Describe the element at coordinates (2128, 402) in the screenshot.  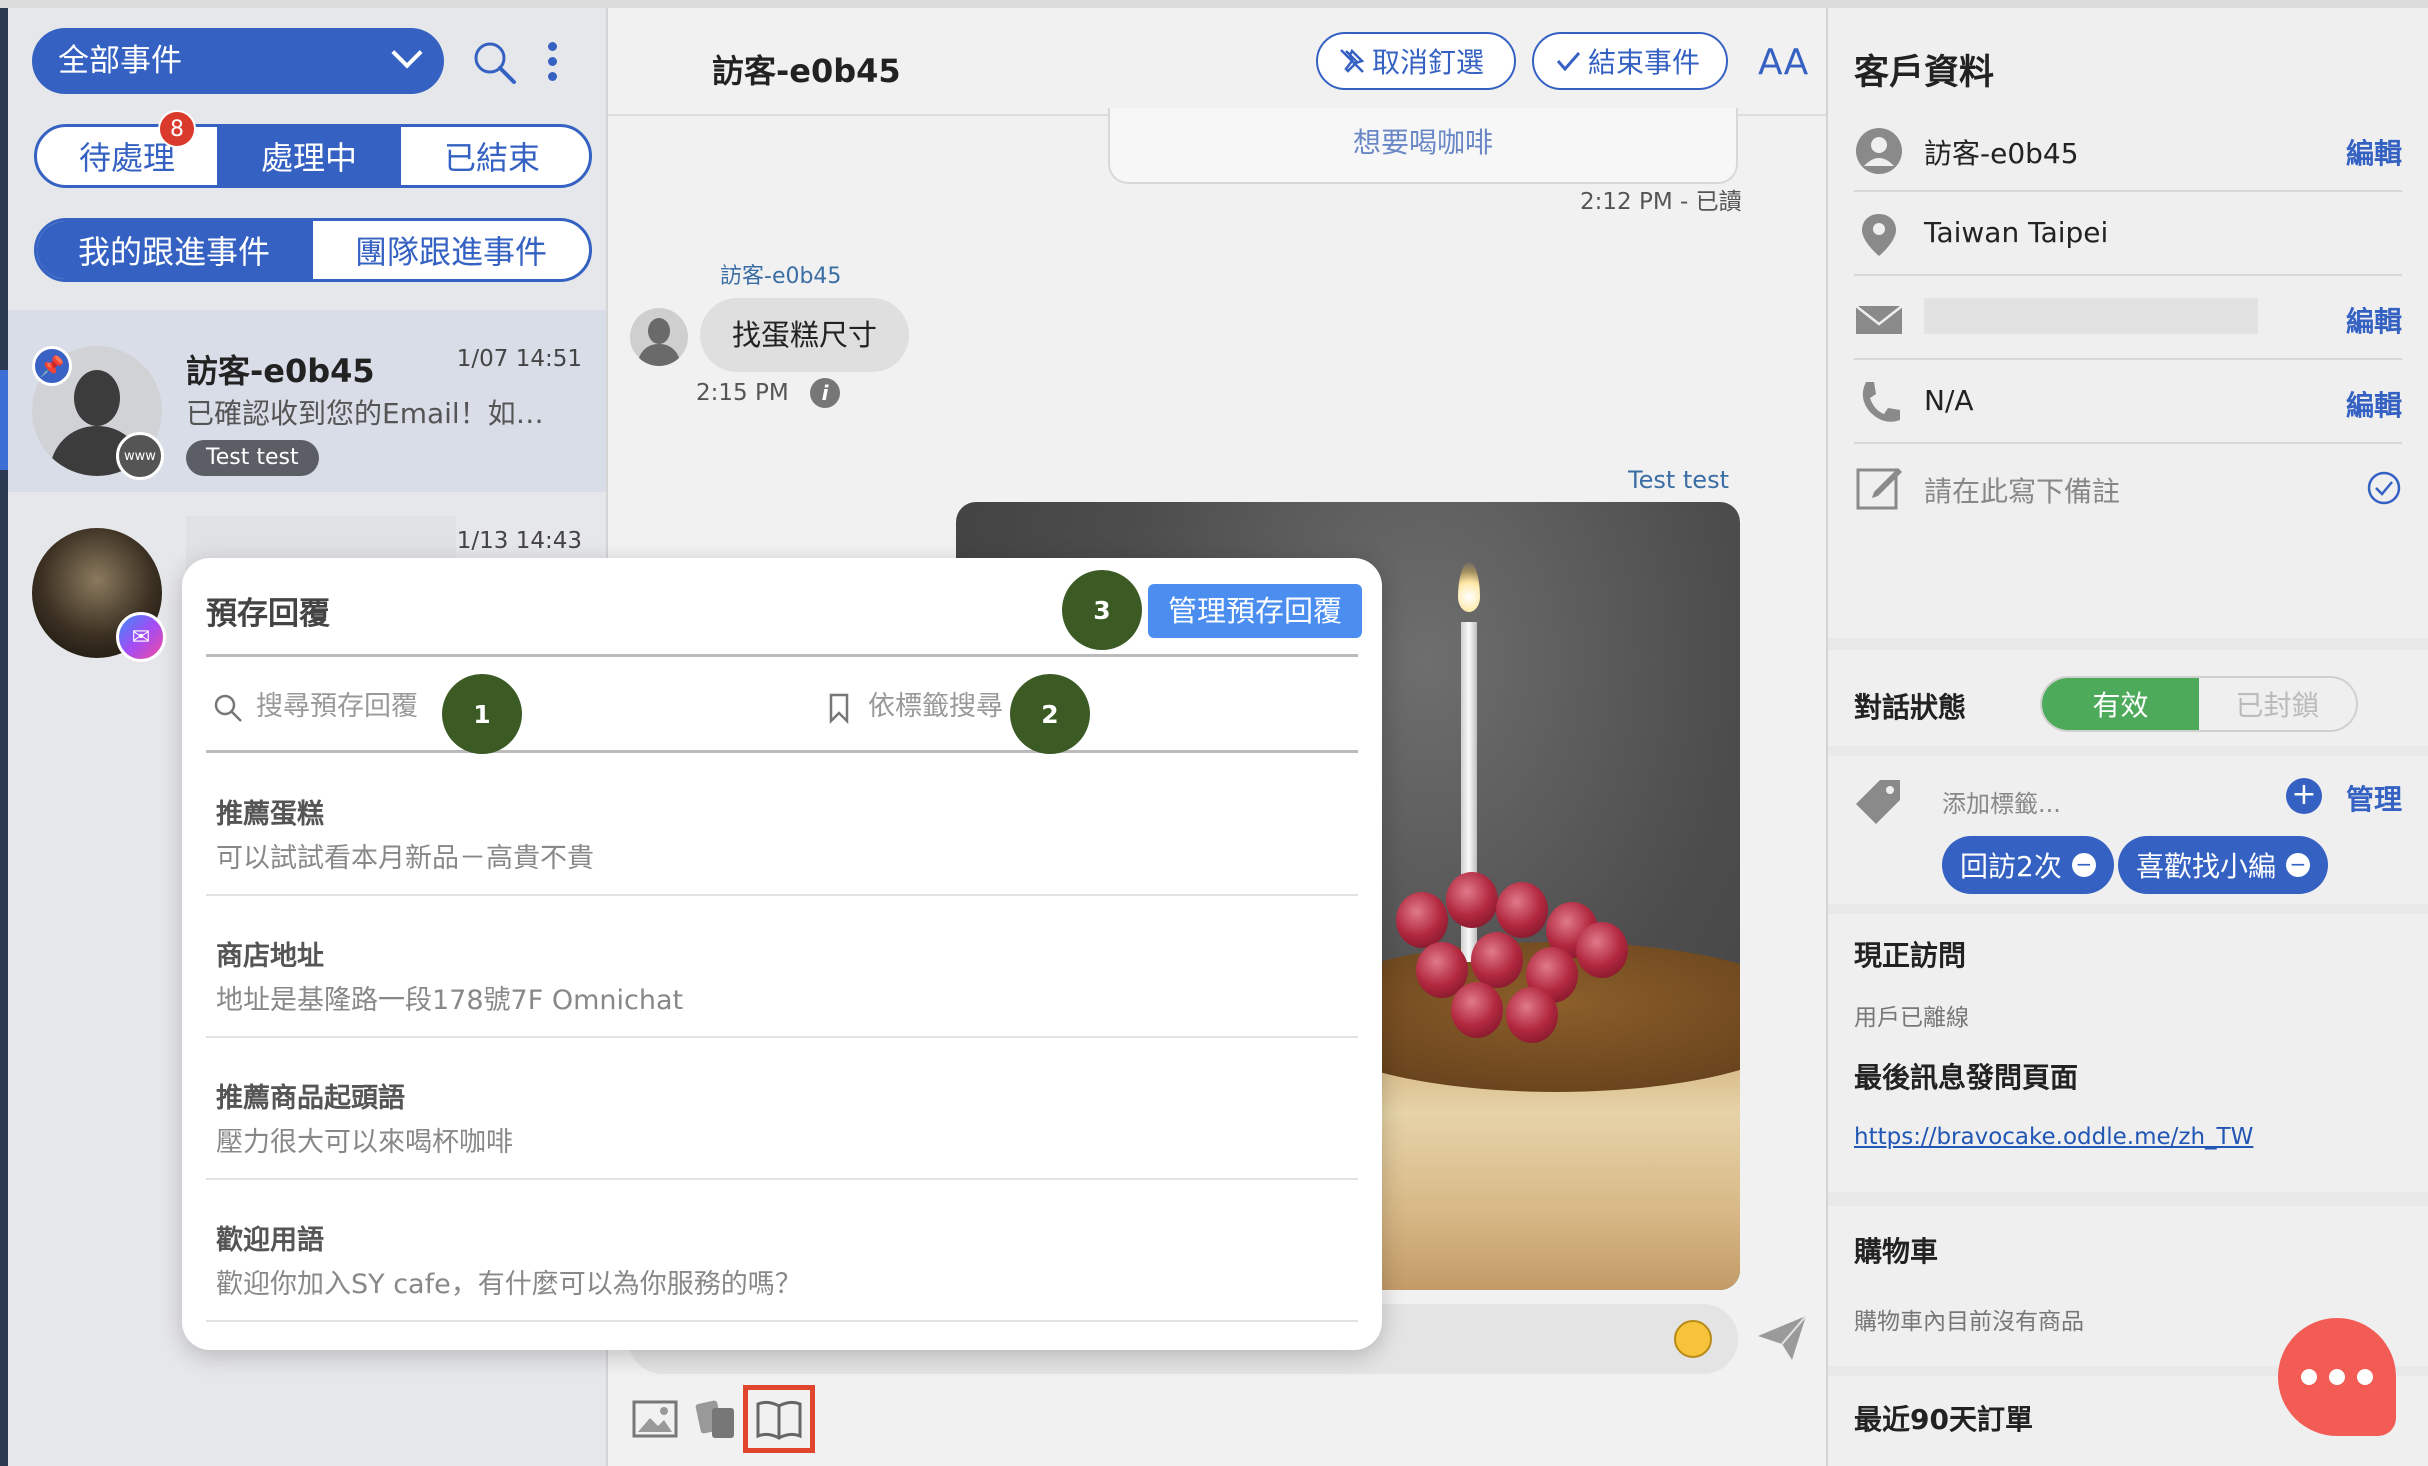
I see `customer-phone-row: N/A 編輯` at that location.